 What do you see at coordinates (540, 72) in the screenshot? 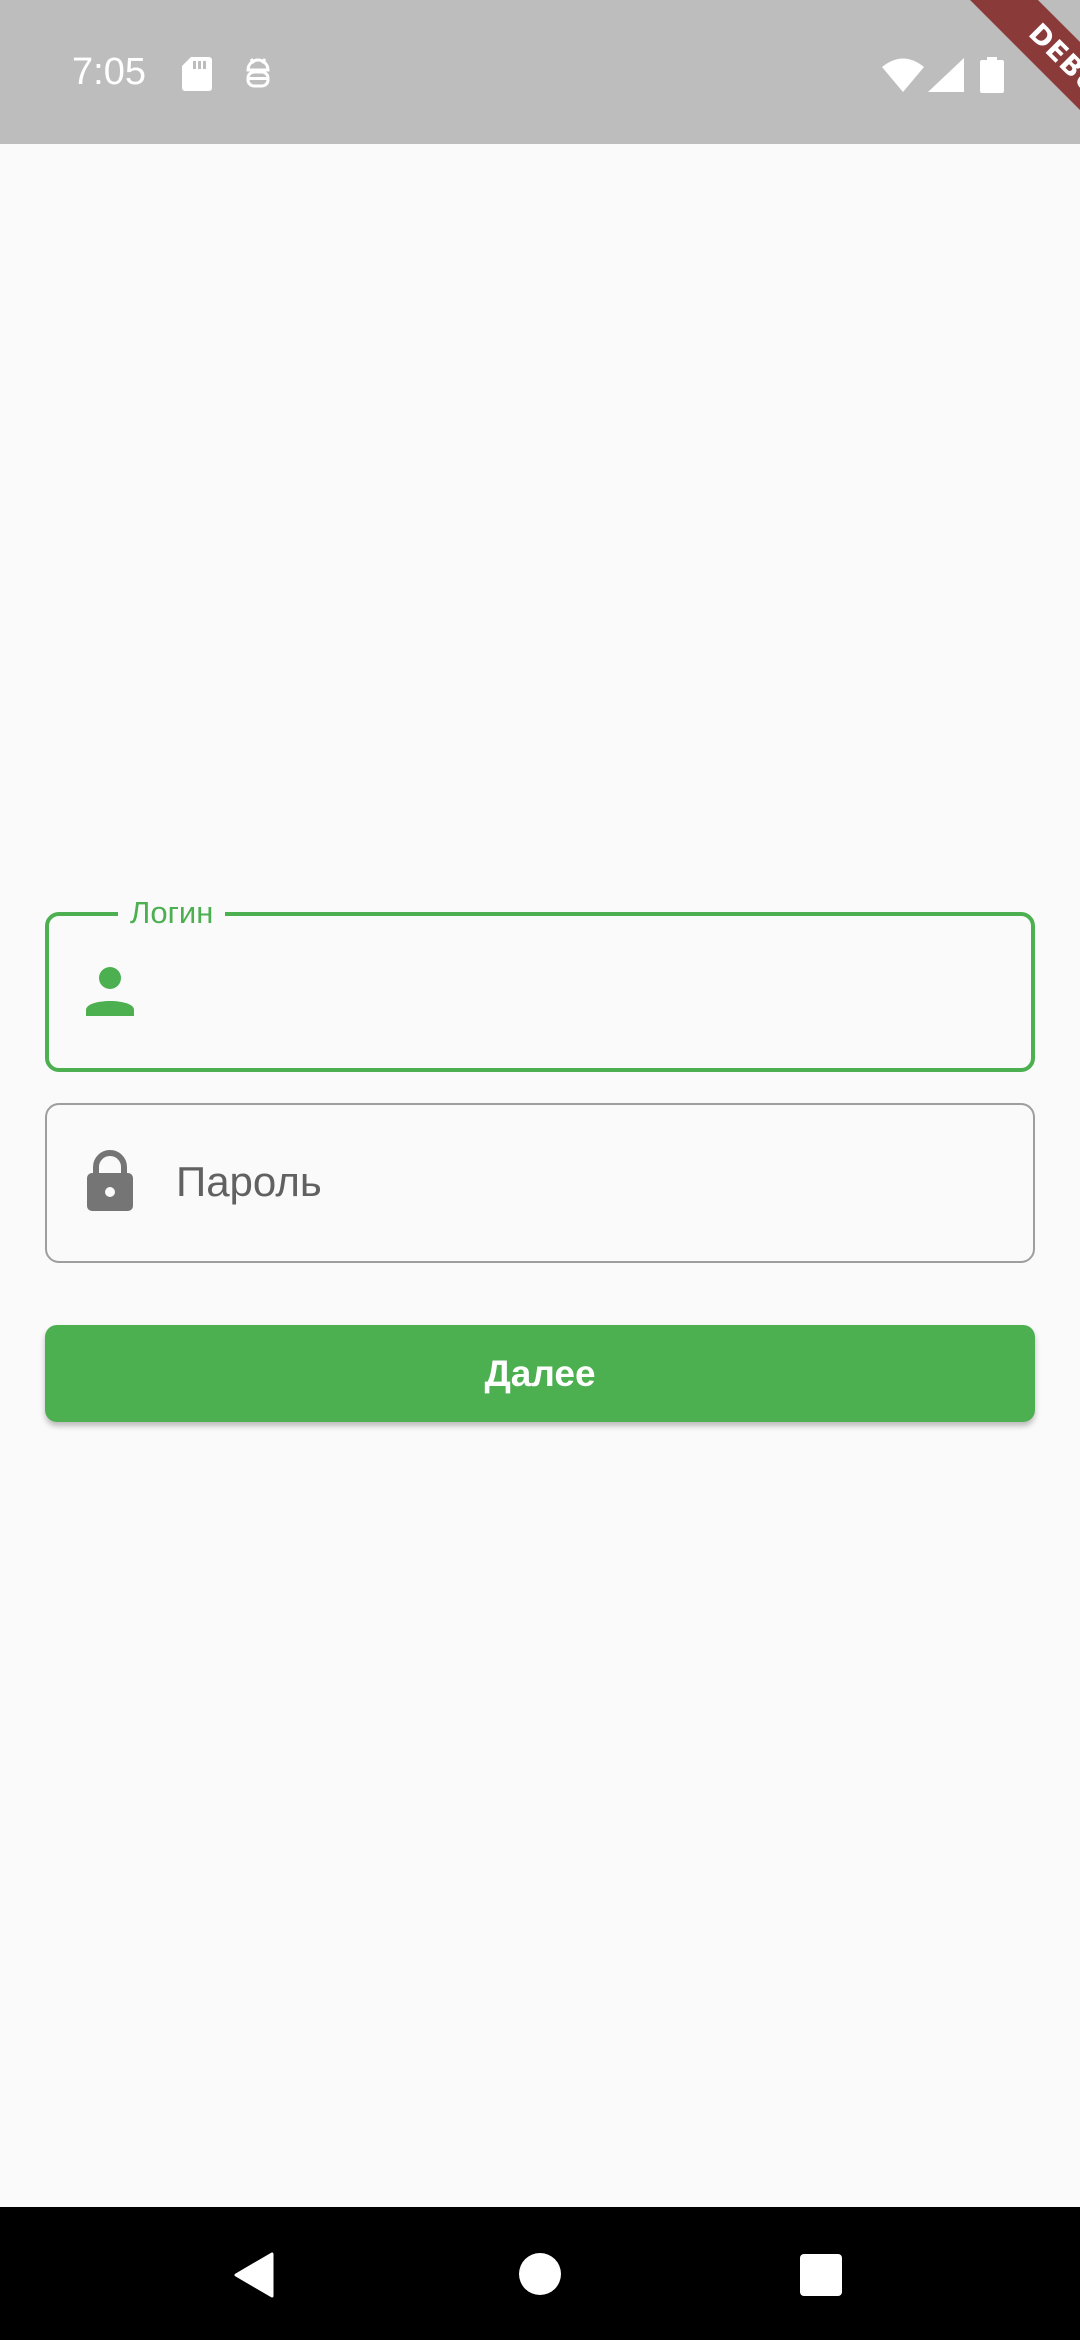
I see `status-bar: 7:05 DEBUG` at bounding box center [540, 72].